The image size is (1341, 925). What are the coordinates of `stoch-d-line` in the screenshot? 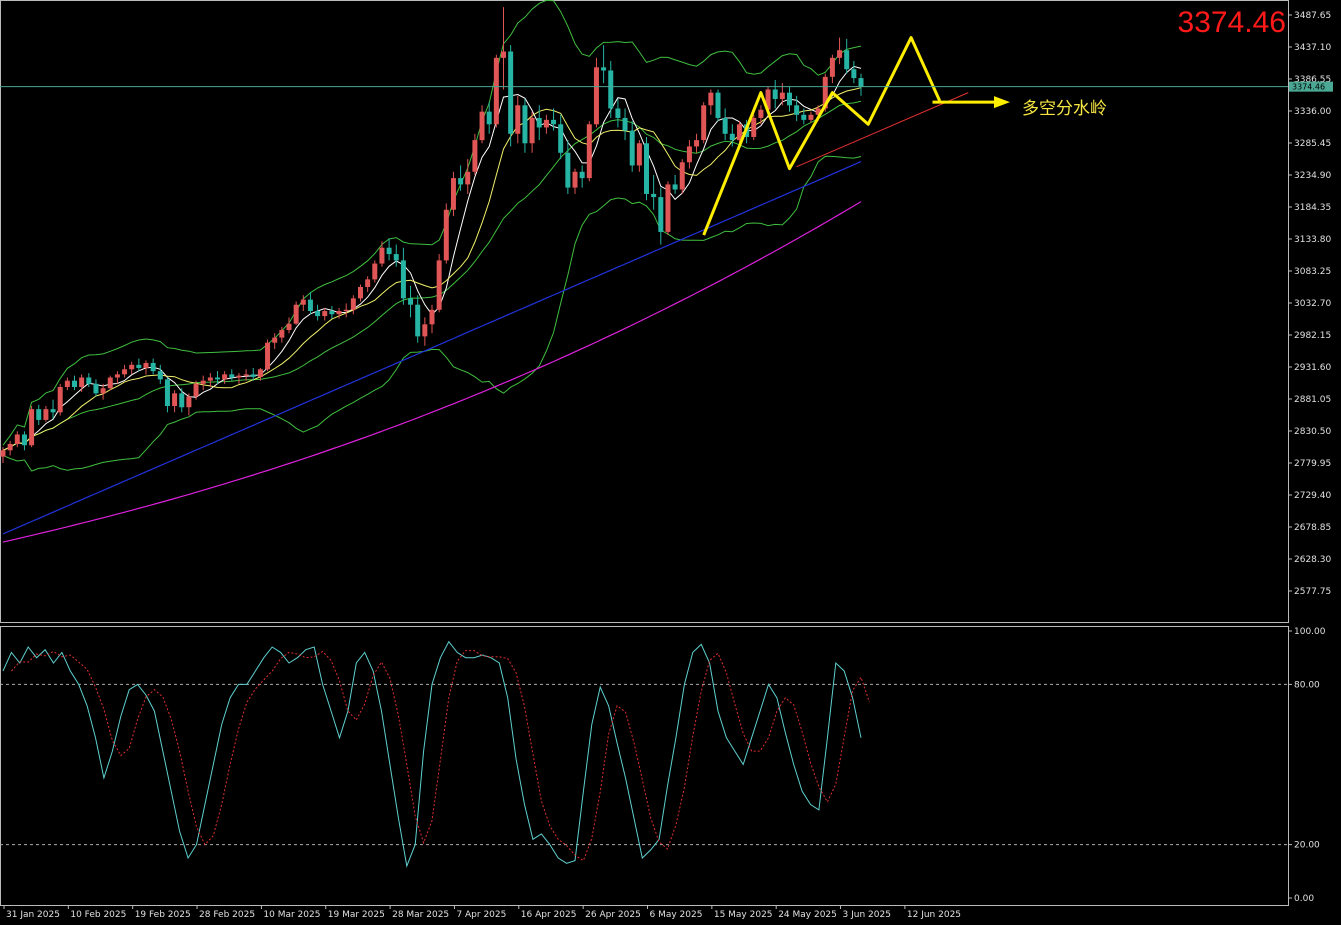 It's located at (440, 756).